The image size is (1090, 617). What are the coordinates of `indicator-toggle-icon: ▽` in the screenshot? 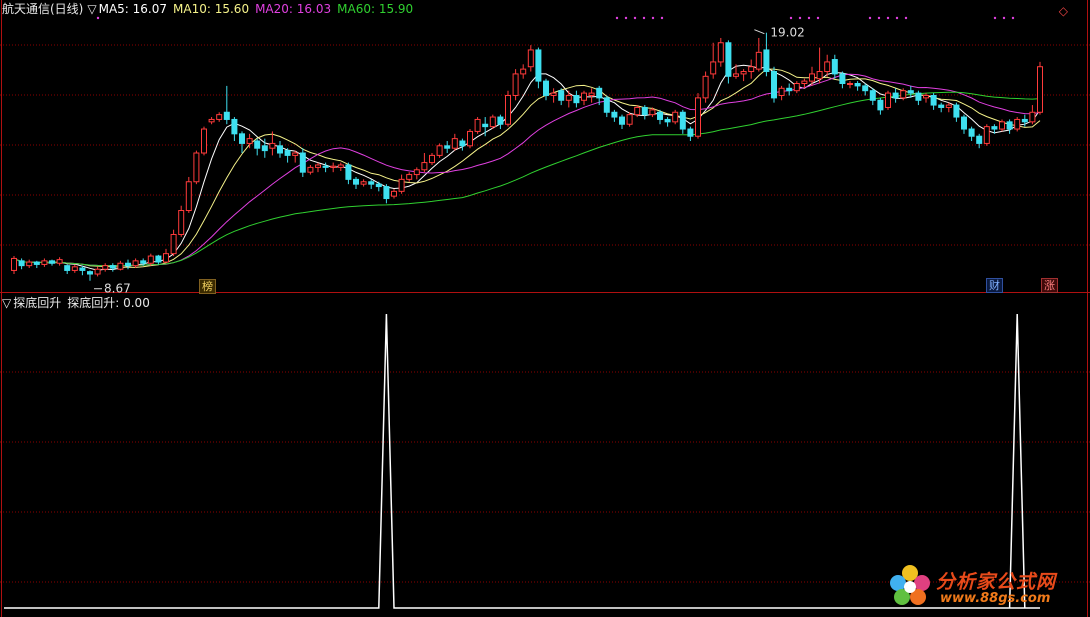 It's located at (6, 303).